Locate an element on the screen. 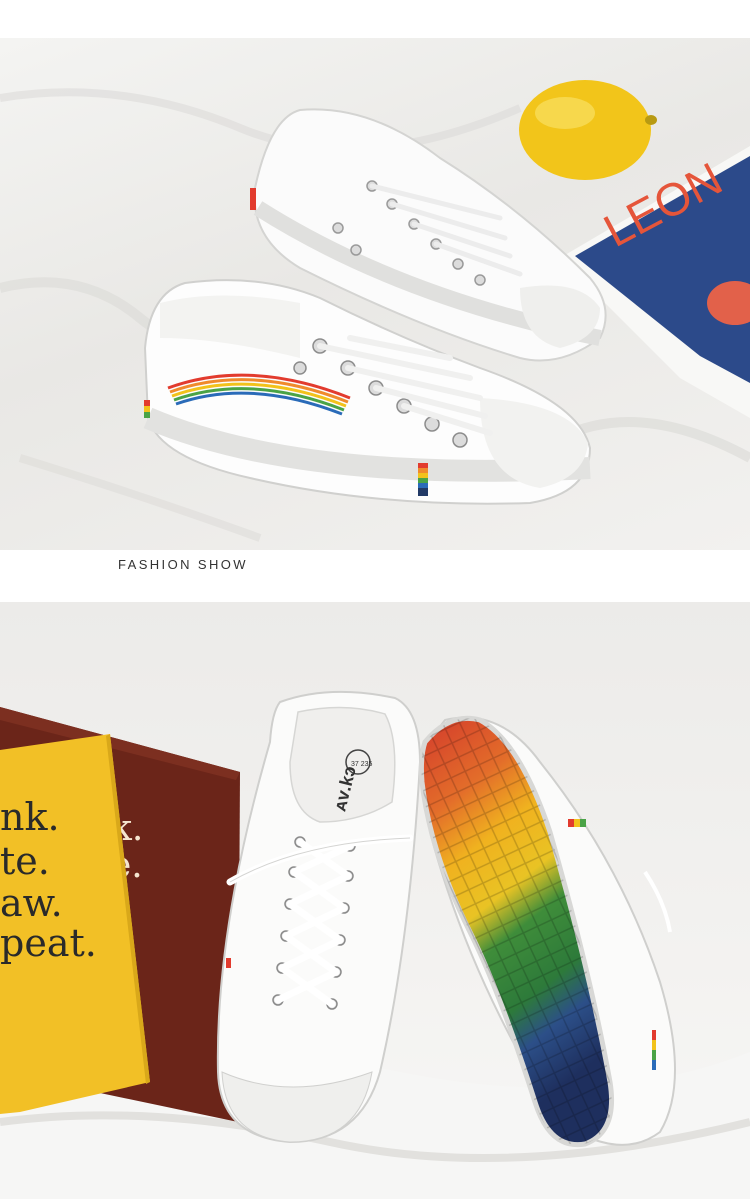  book-line-3: aw. is located at coordinates (31, 903).